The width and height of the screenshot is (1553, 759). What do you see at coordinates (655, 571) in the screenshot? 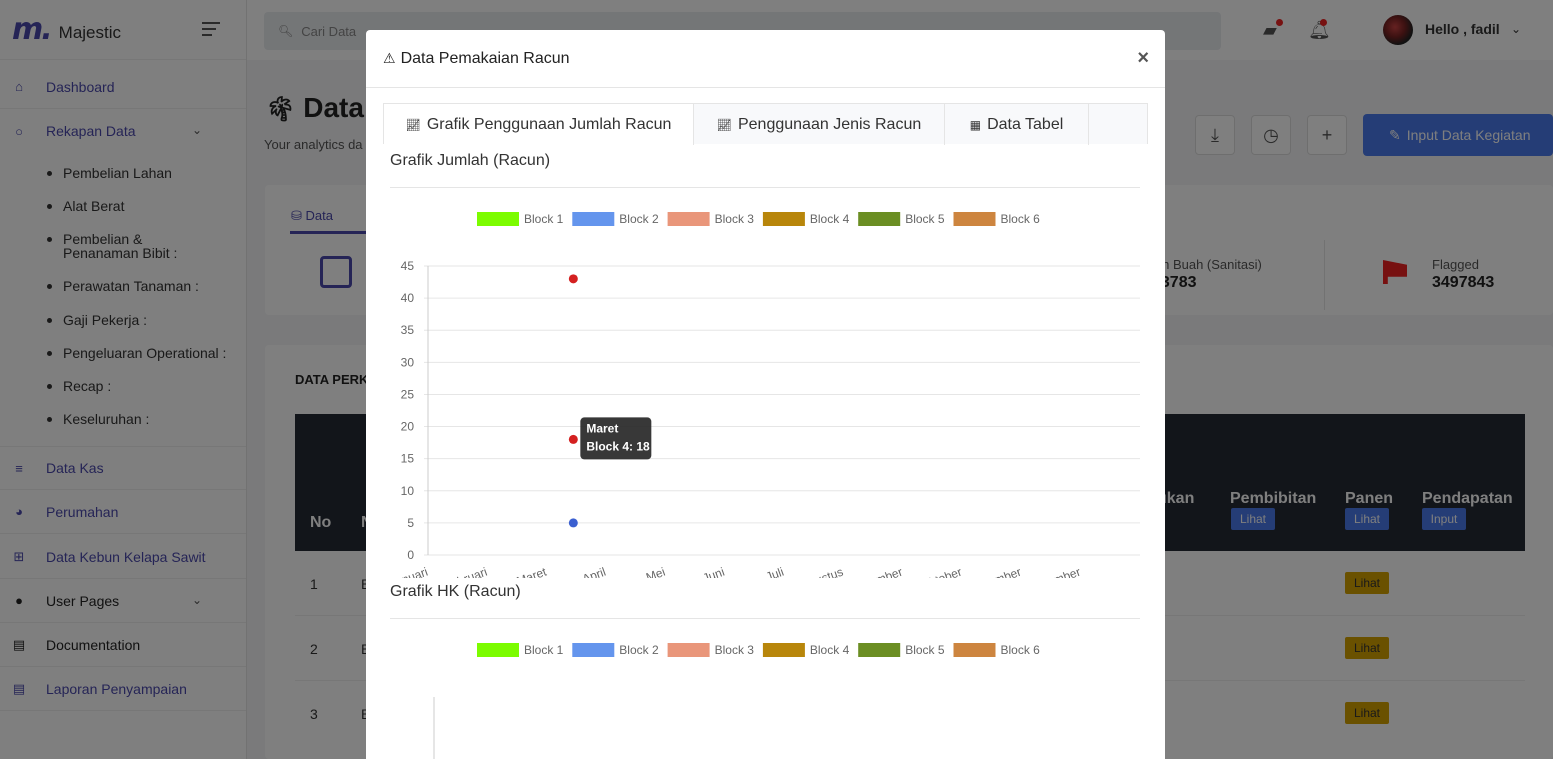
I see `x-tick-label: Mei` at bounding box center [655, 571].